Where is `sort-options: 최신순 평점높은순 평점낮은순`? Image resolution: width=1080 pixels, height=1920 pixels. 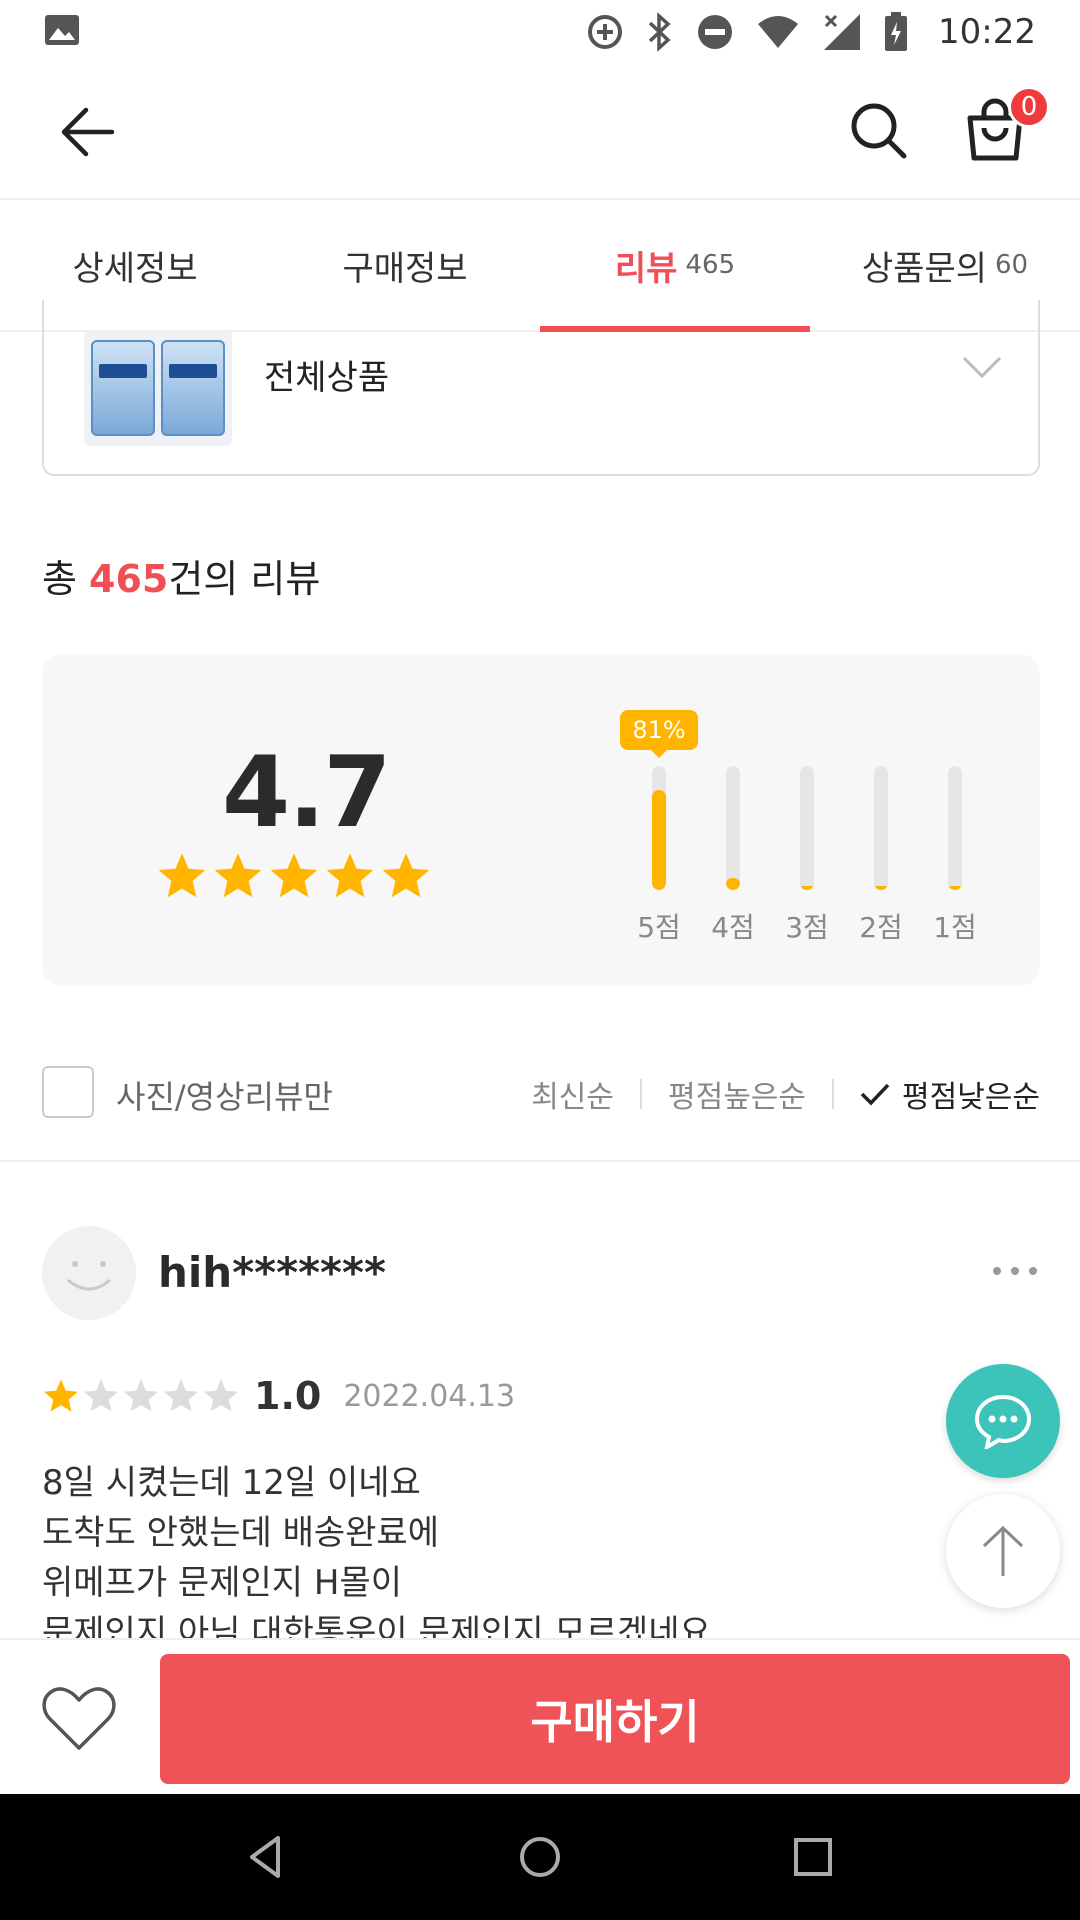
sort-options: 최신순 평점높은순 평점낮은순 is located at coordinates (785, 1094).